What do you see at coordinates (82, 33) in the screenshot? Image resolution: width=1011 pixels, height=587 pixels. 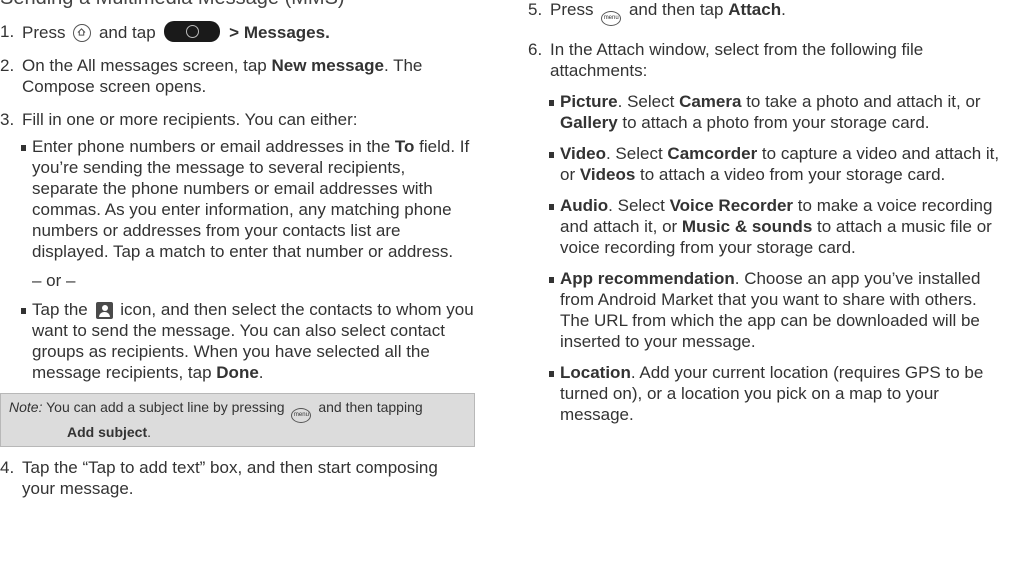 I see `home-icon` at bounding box center [82, 33].